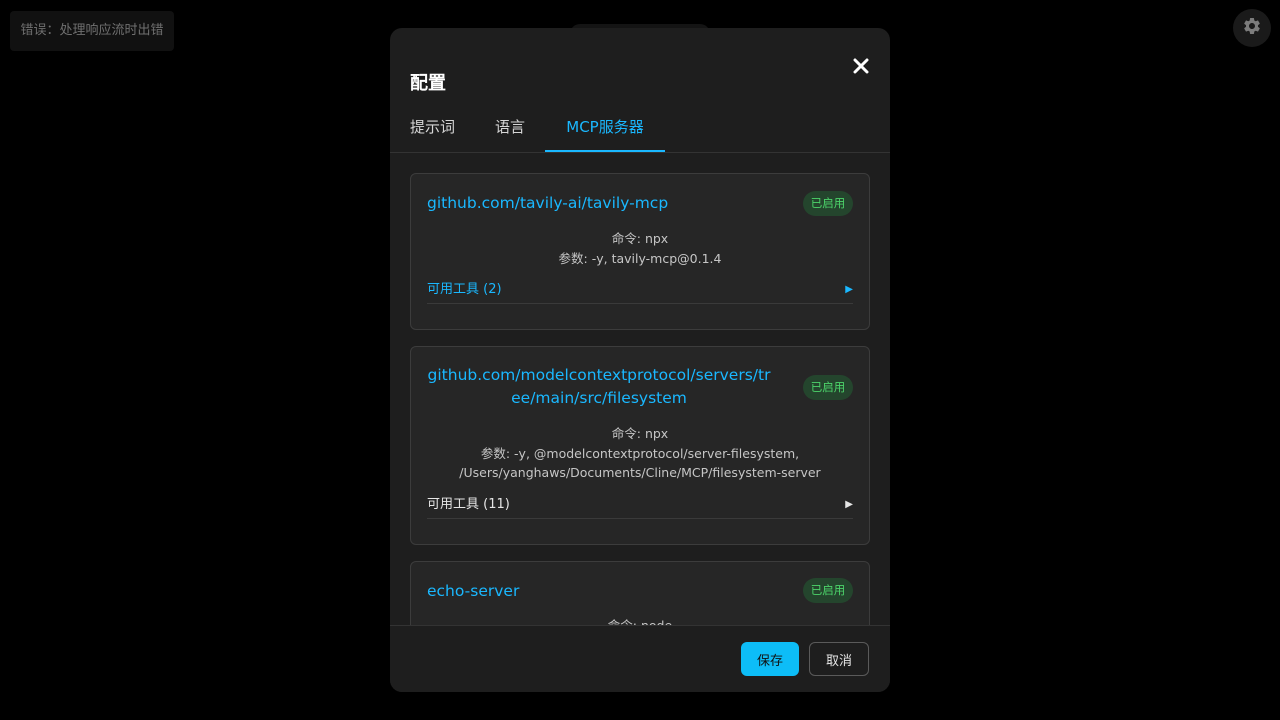  What do you see at coordinates (640, 507) in the screenshot?
I see `tools-toggle: 可用工具 (11) ▶` at bounding box center [640, 507].